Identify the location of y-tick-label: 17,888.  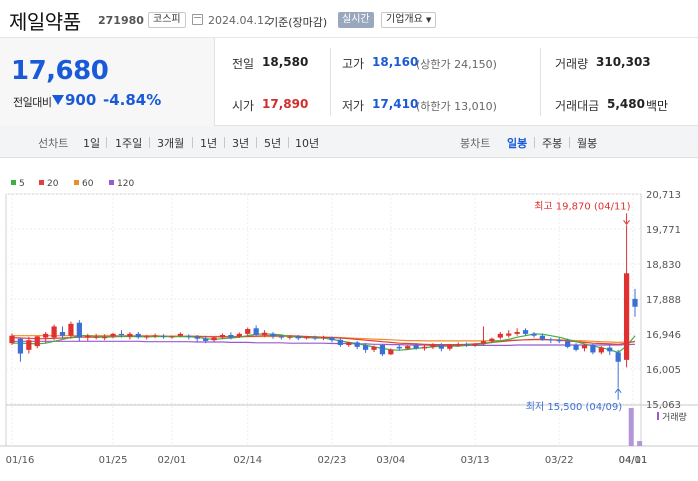
(663, 300).